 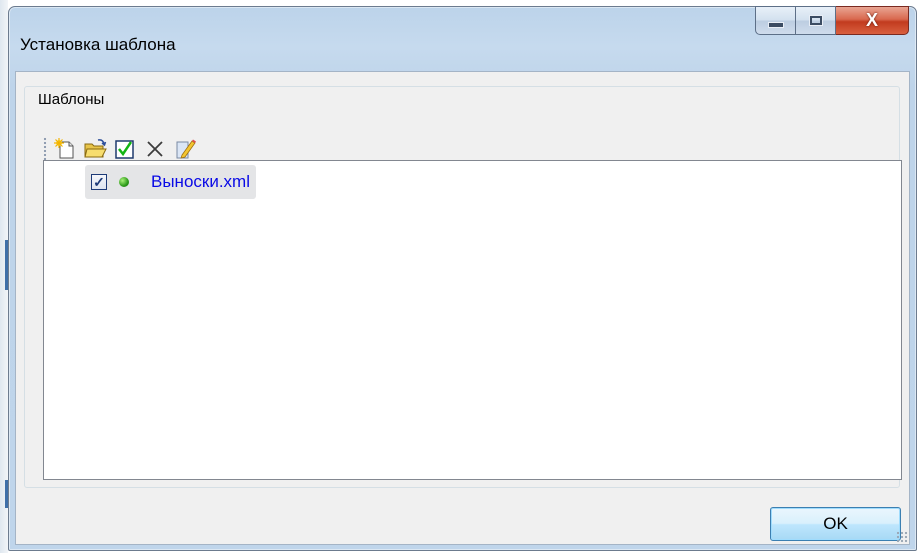 I want to click on close-button: X, so click(x=872, y=20).